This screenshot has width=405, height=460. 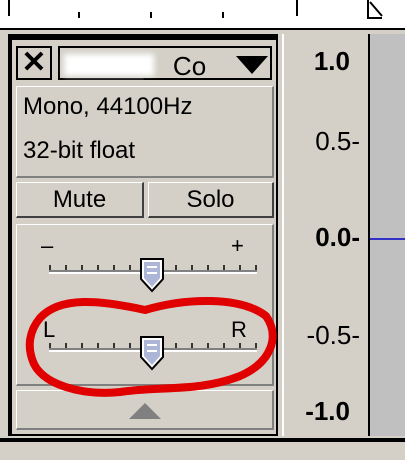 What do you see at coordinates (108, 106) in the screenshot?
I see `track-format-text: Mono, 44100Hz` at bounding box center [108, 106].